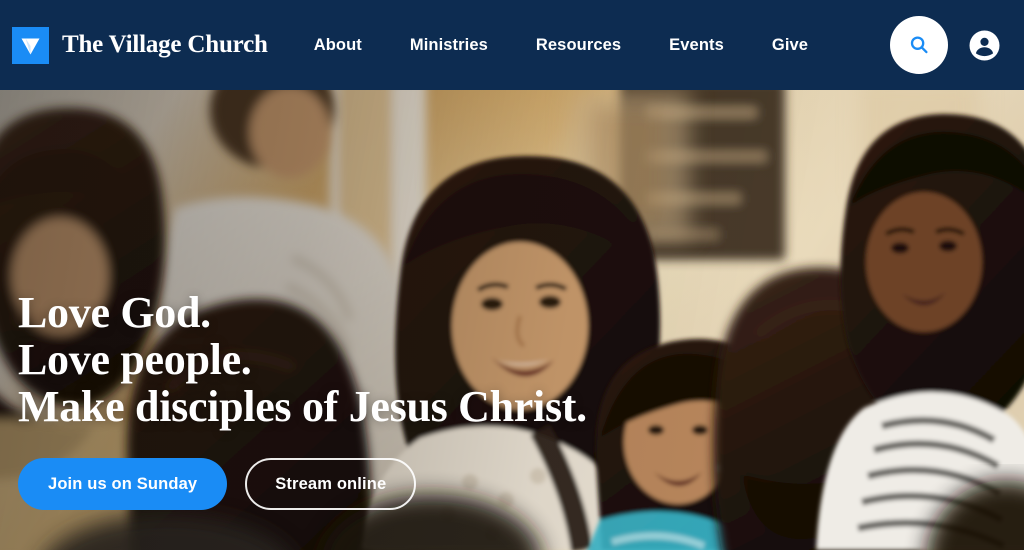 The width and height of the screenshot is (1024, 550). Describe the element at coordinates (578, 45) in the screenshot. I see `nav-item-resources: Resources` at that location.